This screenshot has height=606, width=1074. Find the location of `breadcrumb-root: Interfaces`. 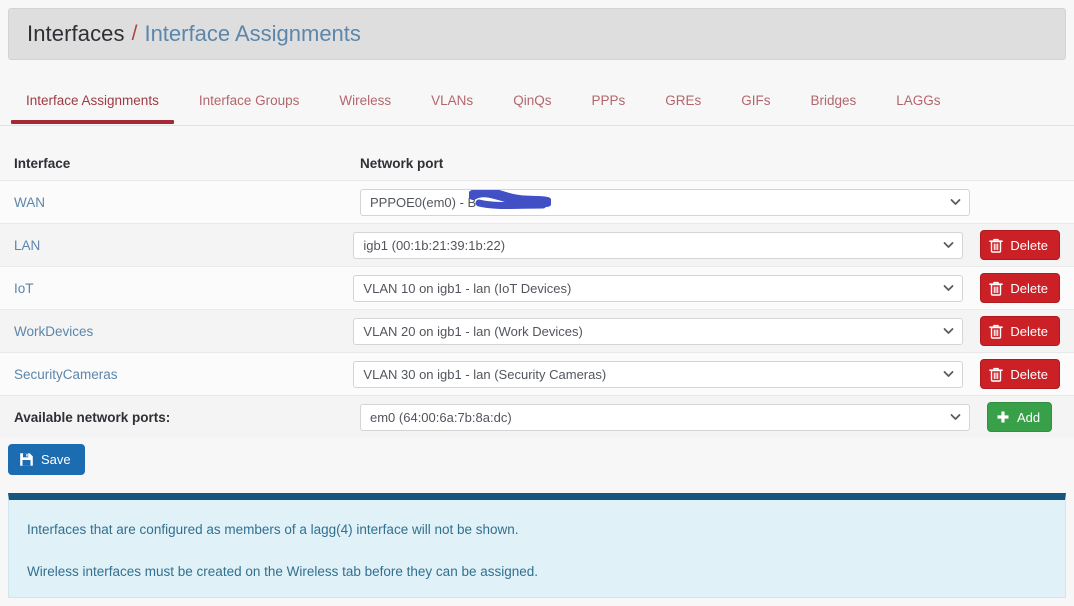

breadcrumb-root: Interfaces is located at coordinates (76, 33).